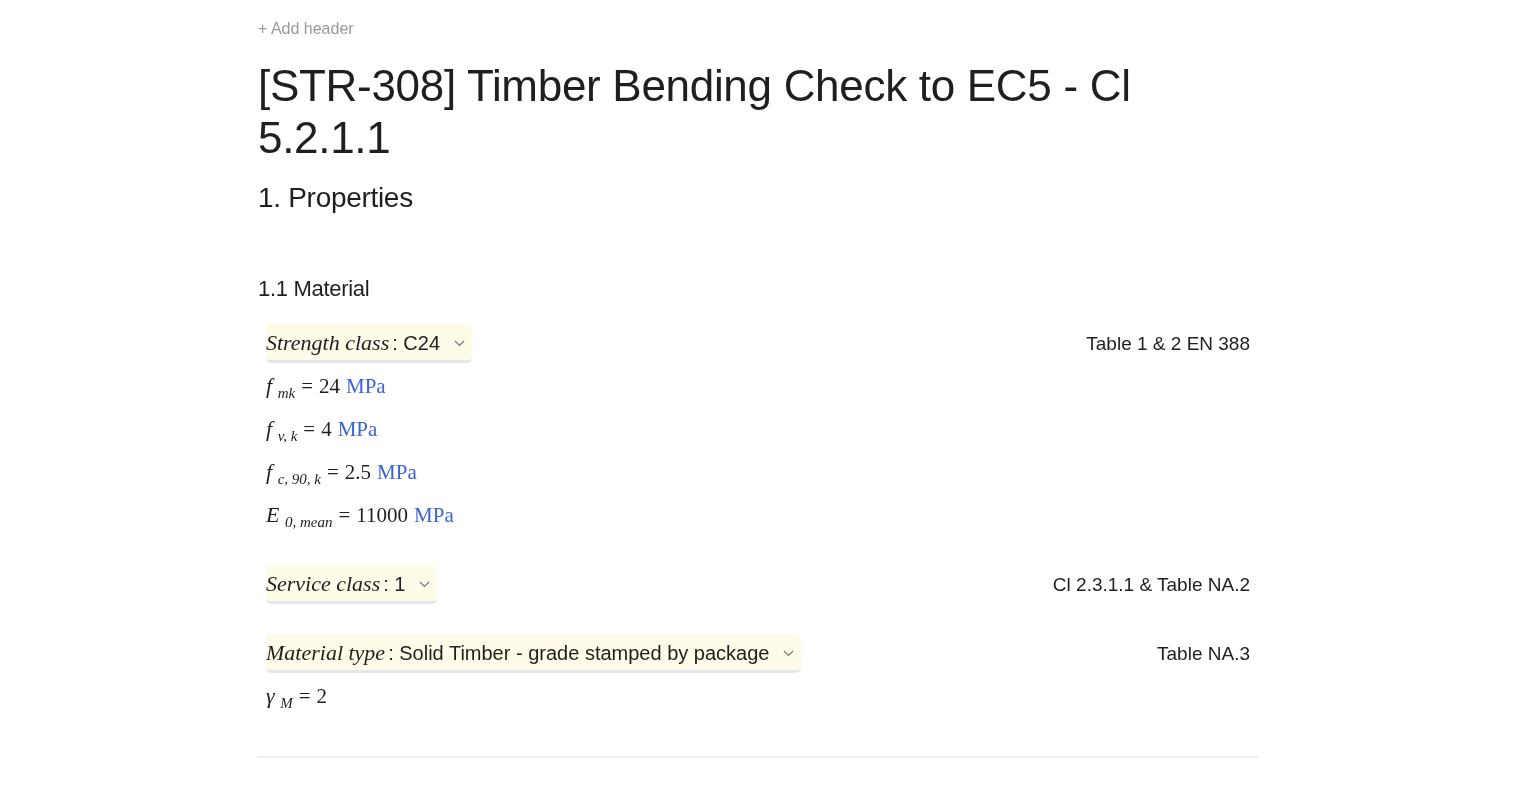 This screenshot has height=798, width=1520. What do you see at coordinates (326, 429) in the screenshot?
I see `formula-value: 4` at bounding box center [326, 429].